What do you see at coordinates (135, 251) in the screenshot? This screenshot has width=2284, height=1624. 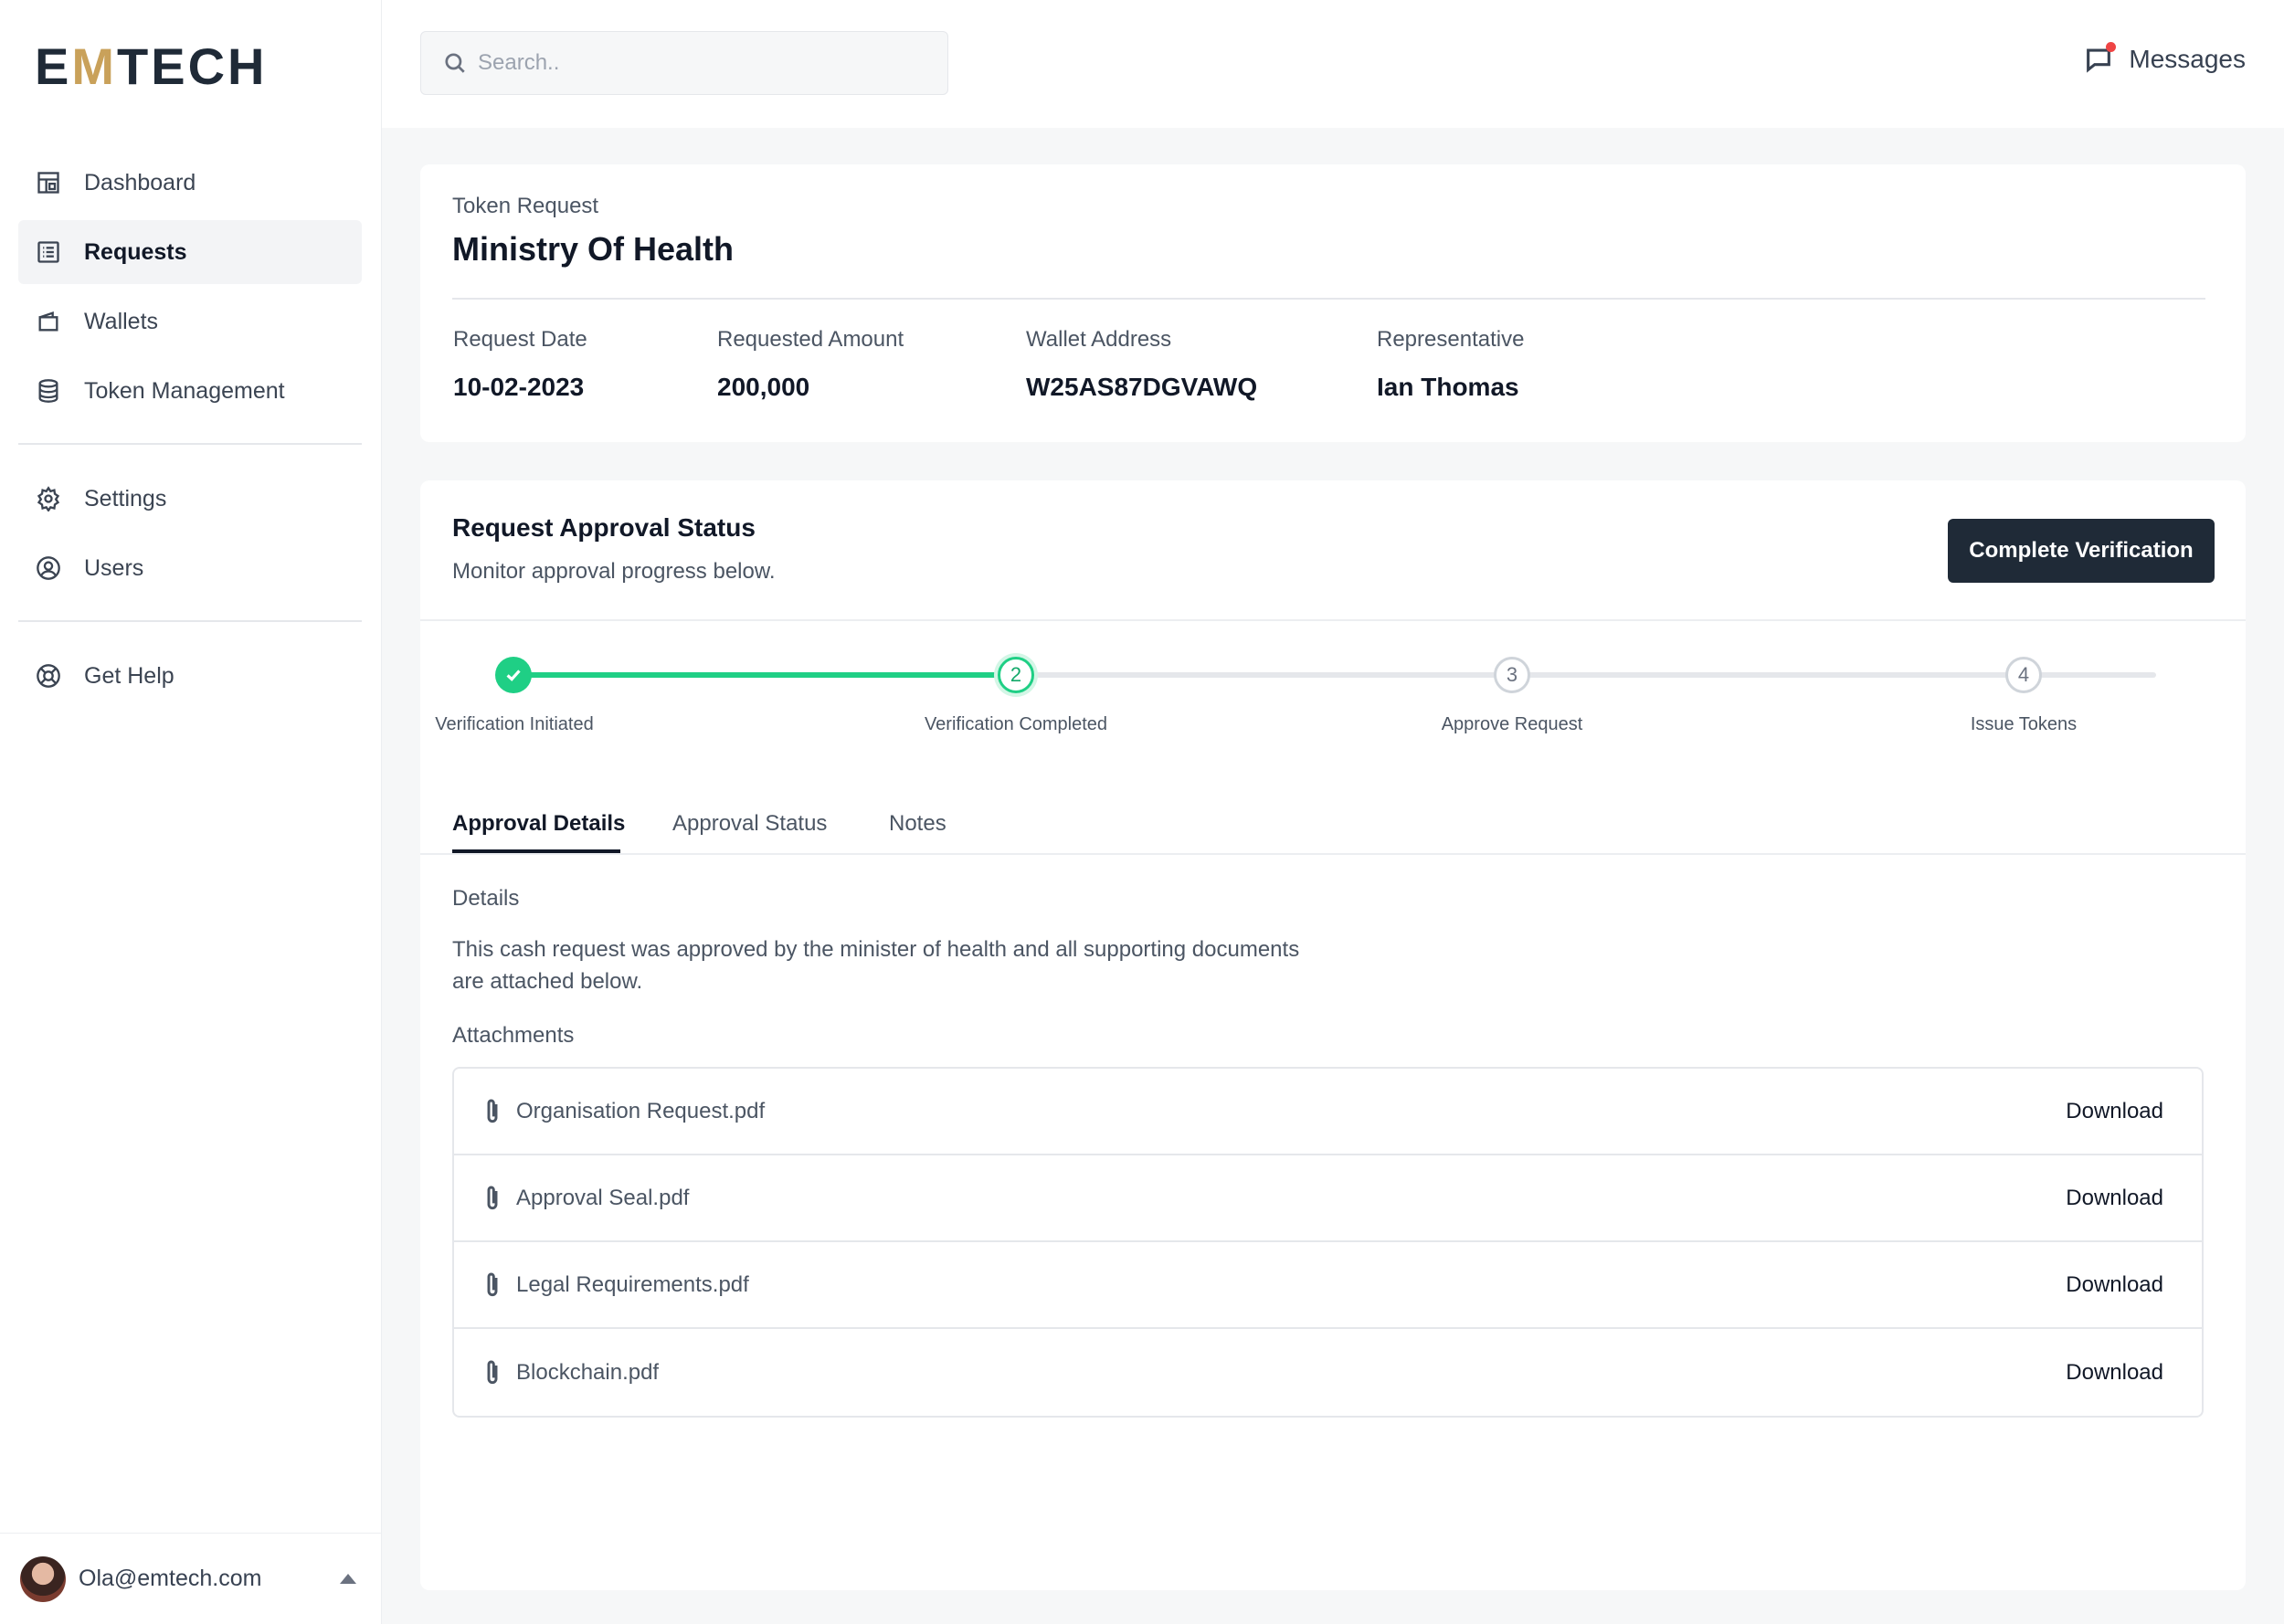 I see `sidebar-item-label: Requests` at bounding box center [135, 251].